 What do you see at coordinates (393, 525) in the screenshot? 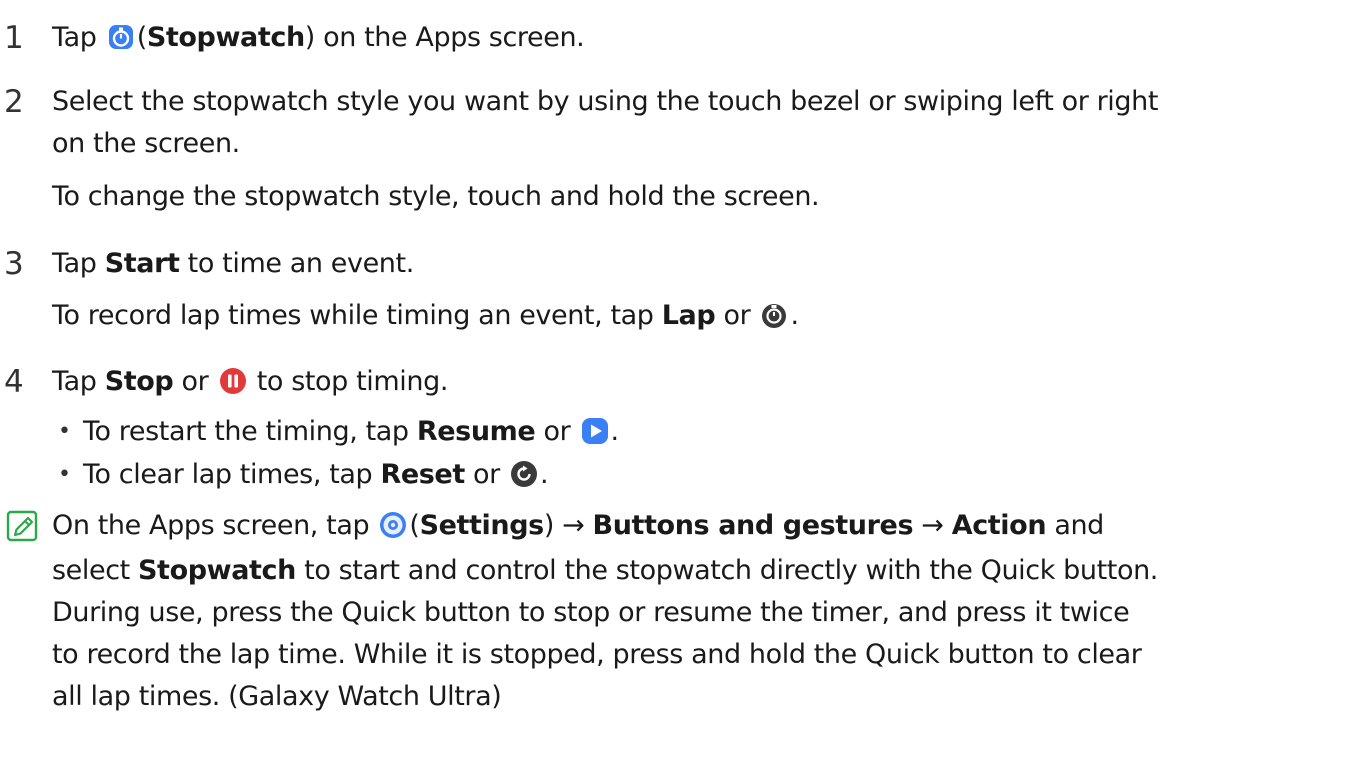
I see `settings-icon` at bounding box center [393, 525].